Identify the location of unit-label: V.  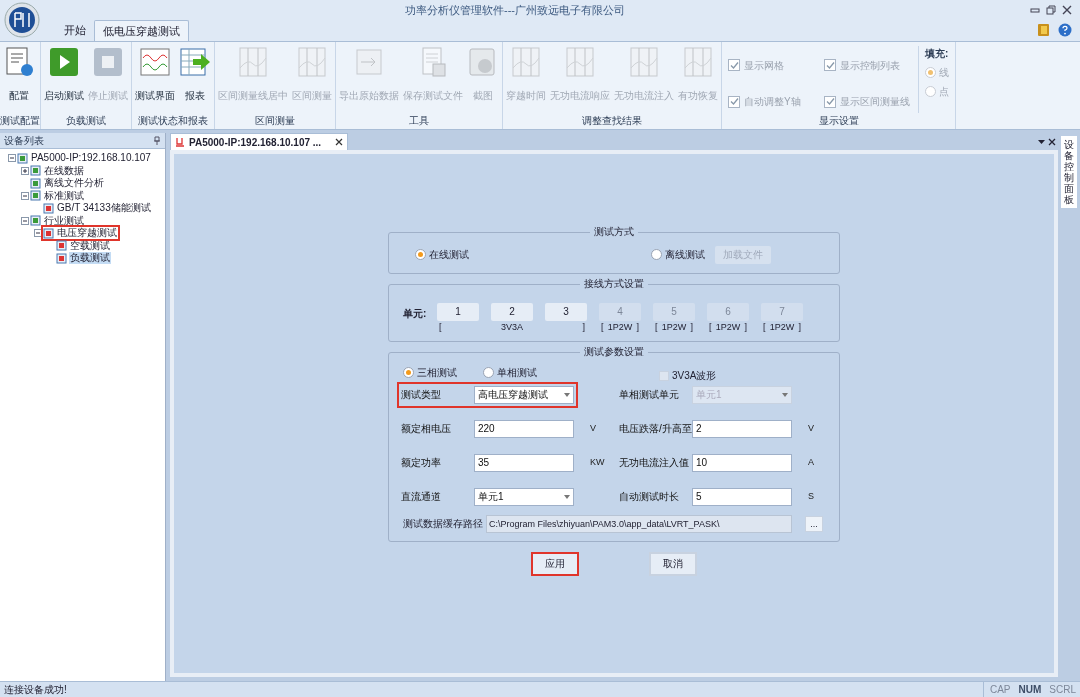
(593, 428).